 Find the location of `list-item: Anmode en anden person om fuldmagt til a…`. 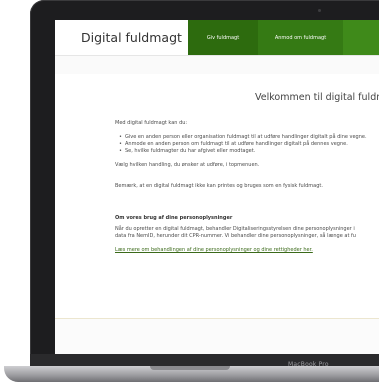

list-item: Anmode en anden person om fuldmagt til a… is located at coordinates (233, 144).